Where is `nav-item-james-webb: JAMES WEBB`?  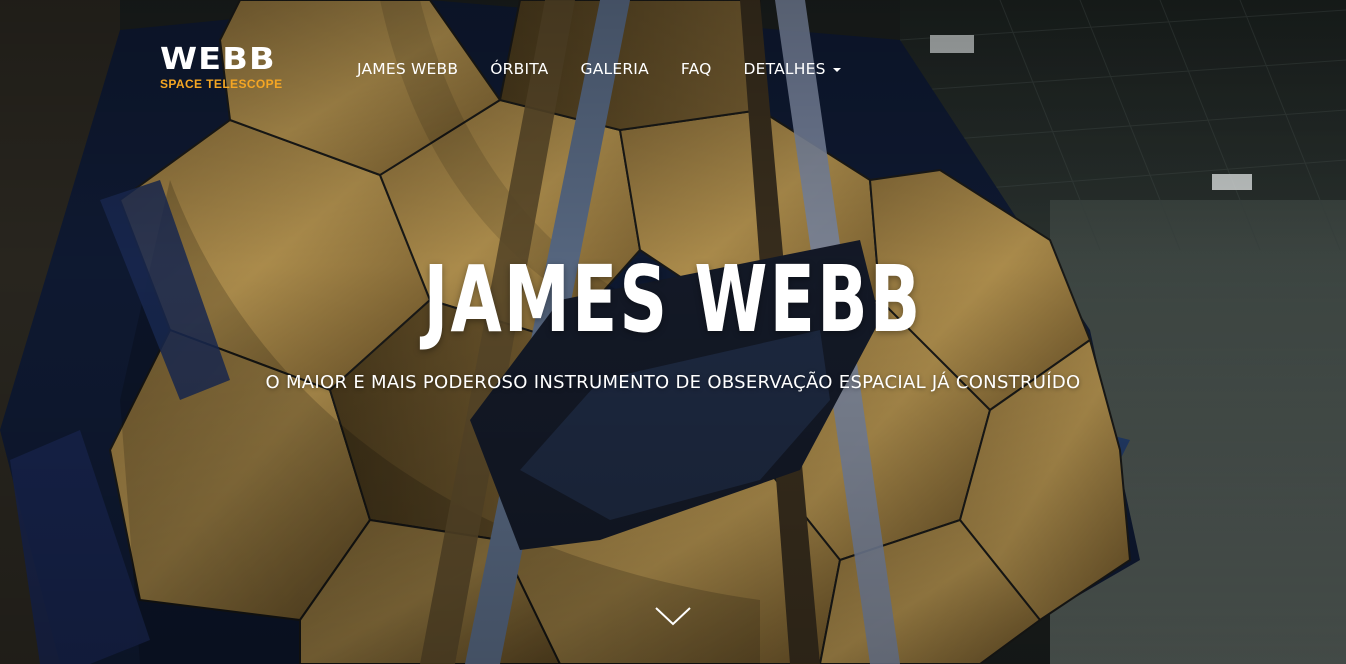
nav-item-james-webb: JAMES WEBB is located at coordinates (407, 69).